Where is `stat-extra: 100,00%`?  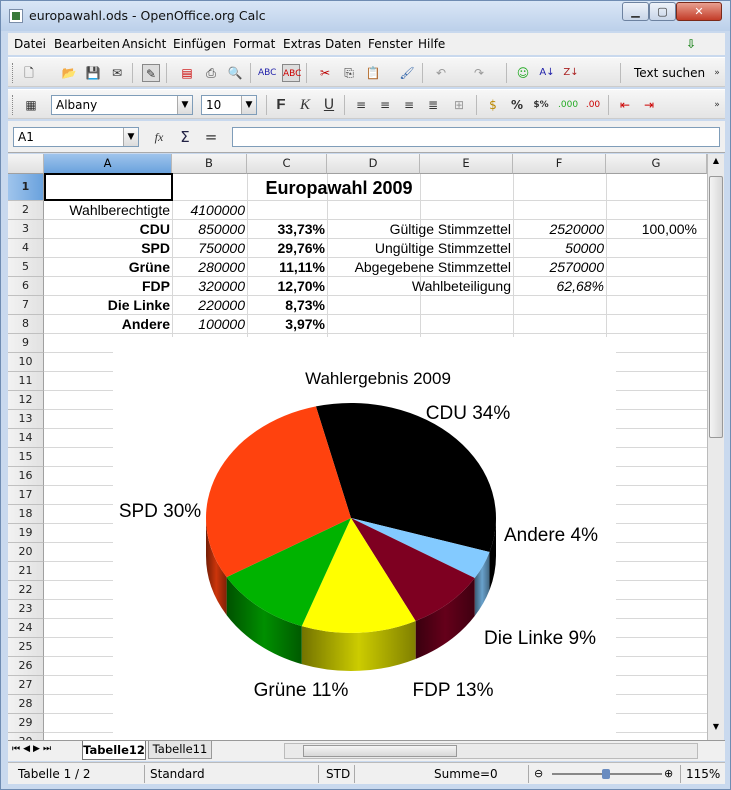
stat-extra: 100,00% is located at coordinates (652, 229).